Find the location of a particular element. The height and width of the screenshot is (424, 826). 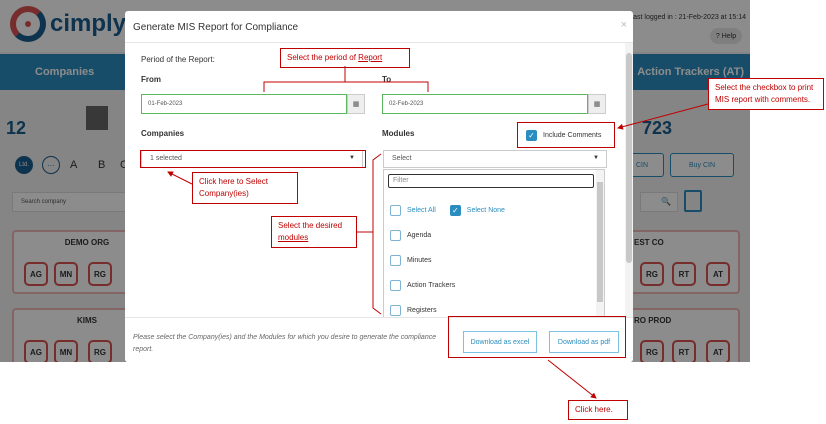

callout-modules: Select the desired modules is located at coordinates (314, 232).